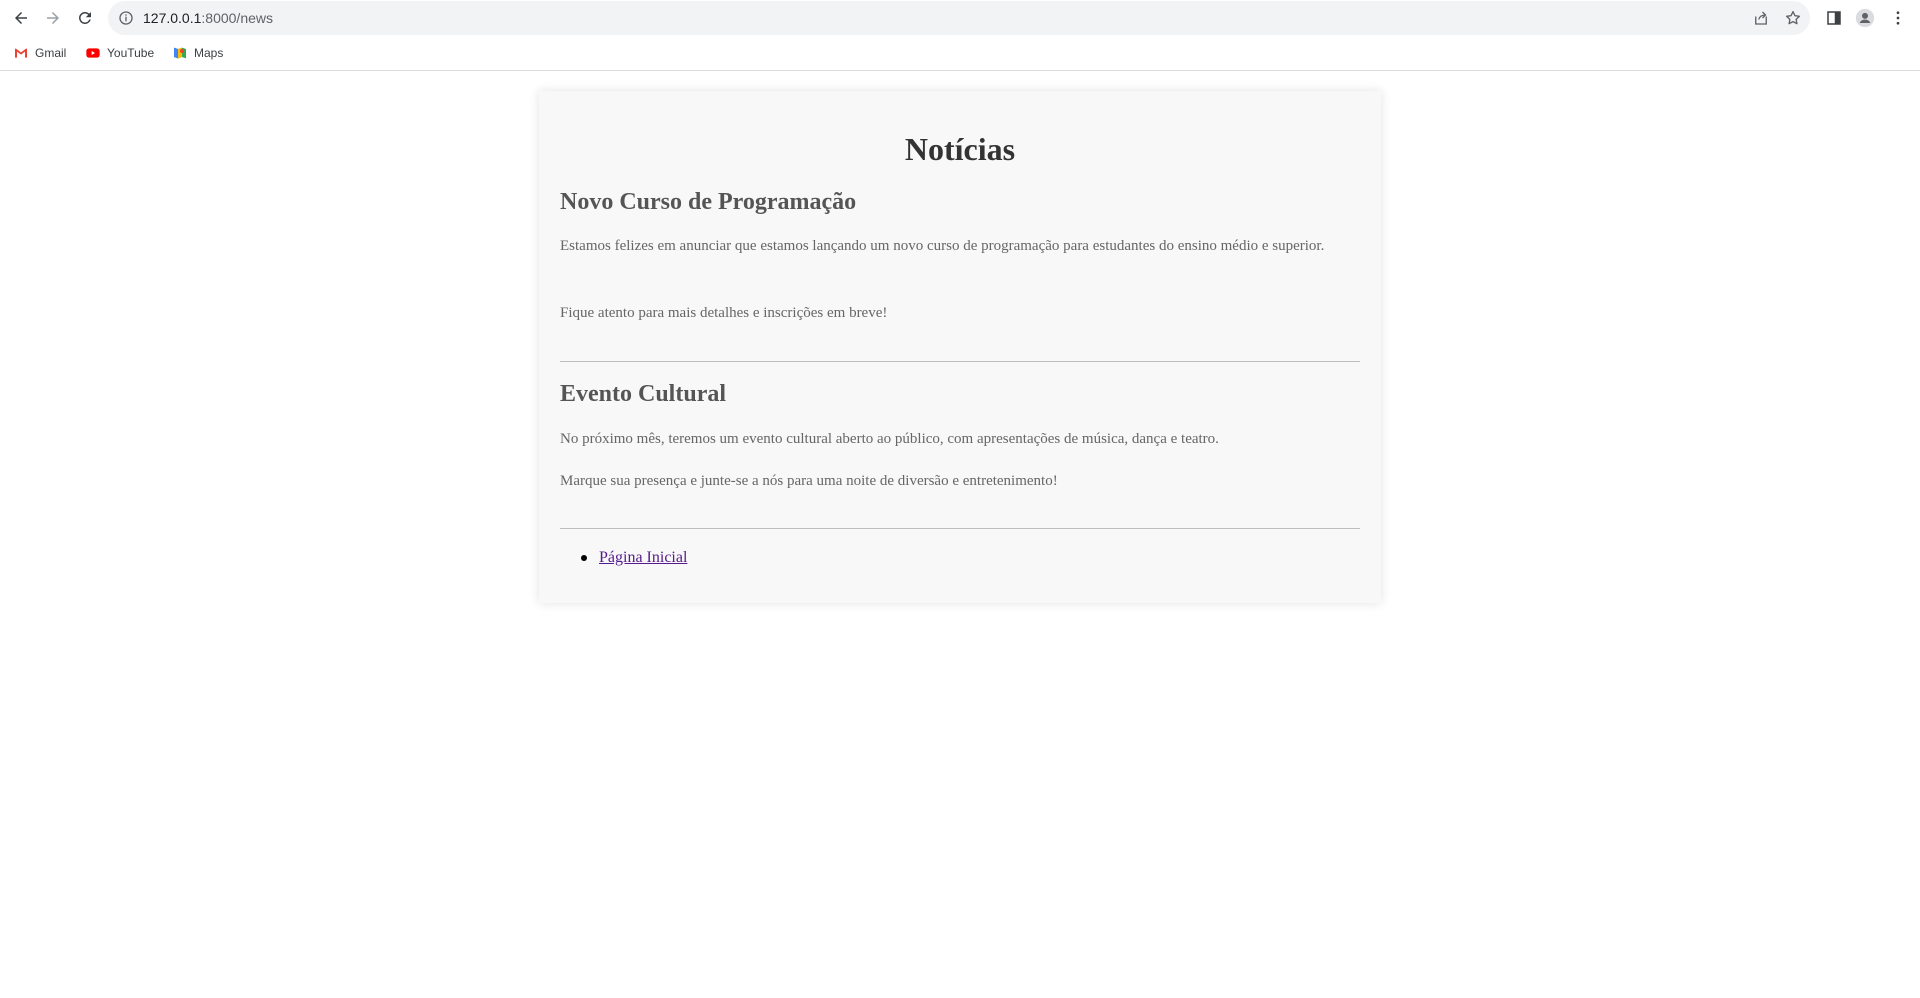  Describe the element at coordinates (180, 53) in the screenshot. I see `maps-icon` at that location.